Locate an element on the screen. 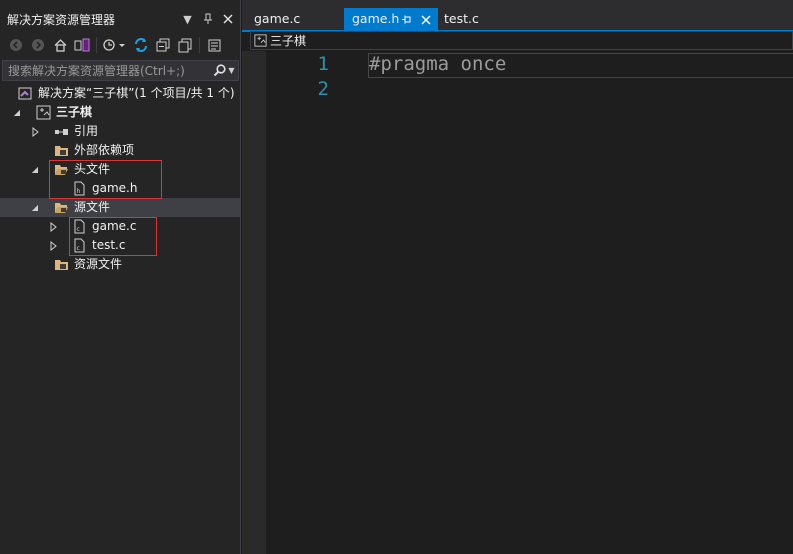 This screenshot has height=554, width=793. tree-item-label: 源文件 is located at coordinates (92, 207).